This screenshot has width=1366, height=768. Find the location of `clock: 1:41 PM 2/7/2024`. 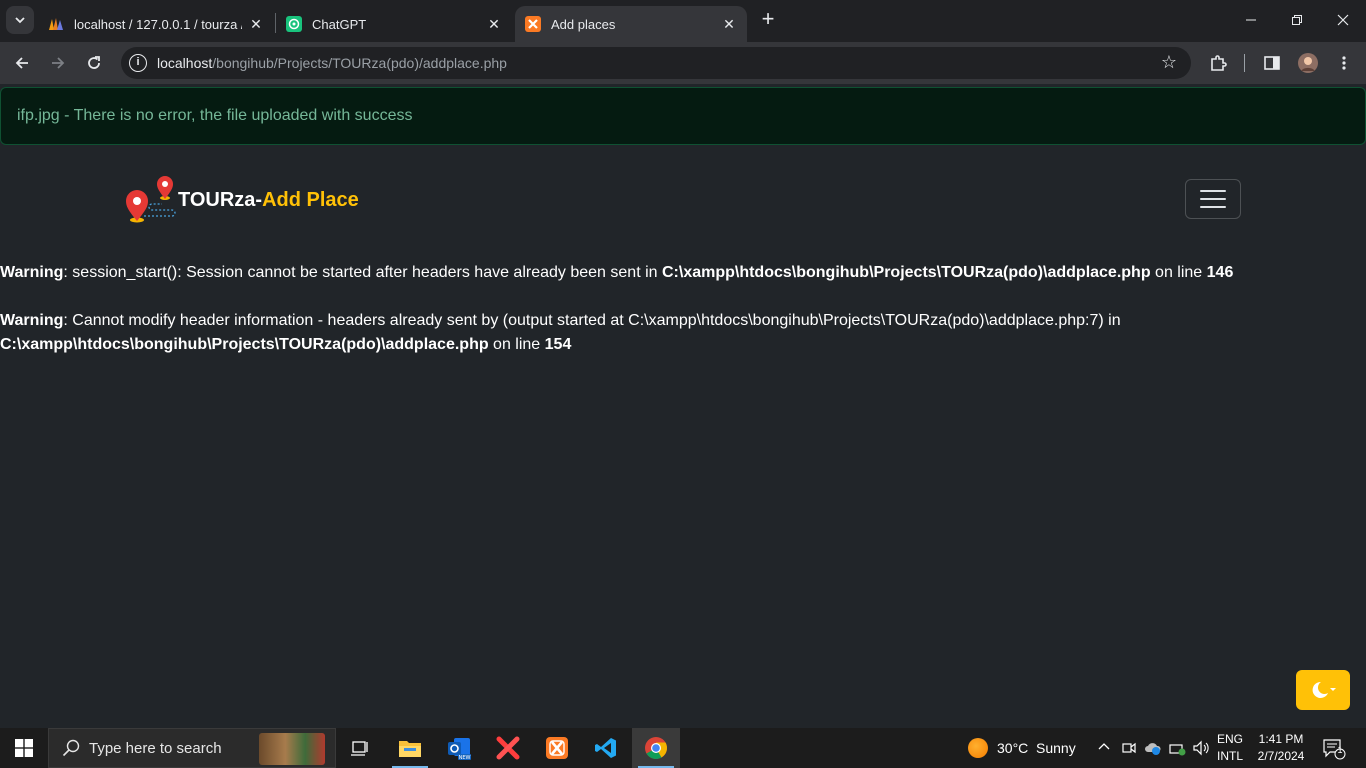

clock: 1:41 PM 2/7/2024 is located at coordinates (1281, 748).